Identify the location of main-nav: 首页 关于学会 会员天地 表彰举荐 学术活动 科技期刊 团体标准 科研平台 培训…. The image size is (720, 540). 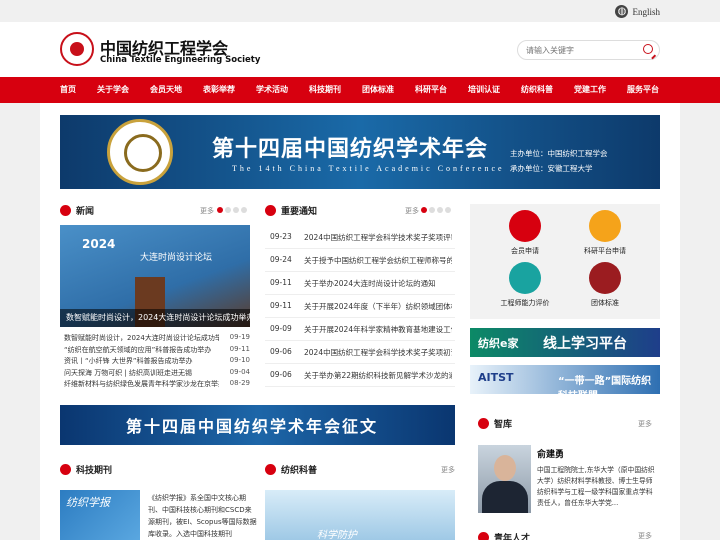
(360, 90).